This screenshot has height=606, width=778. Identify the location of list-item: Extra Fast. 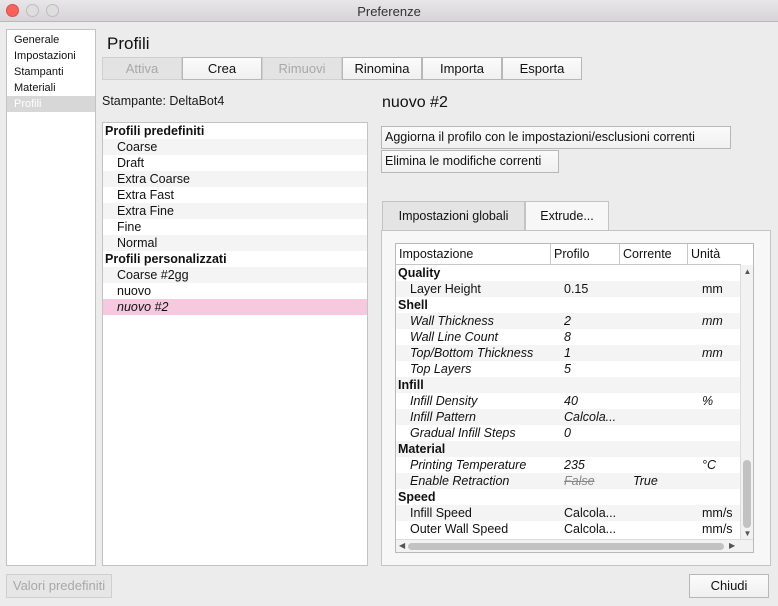
(235, 195).